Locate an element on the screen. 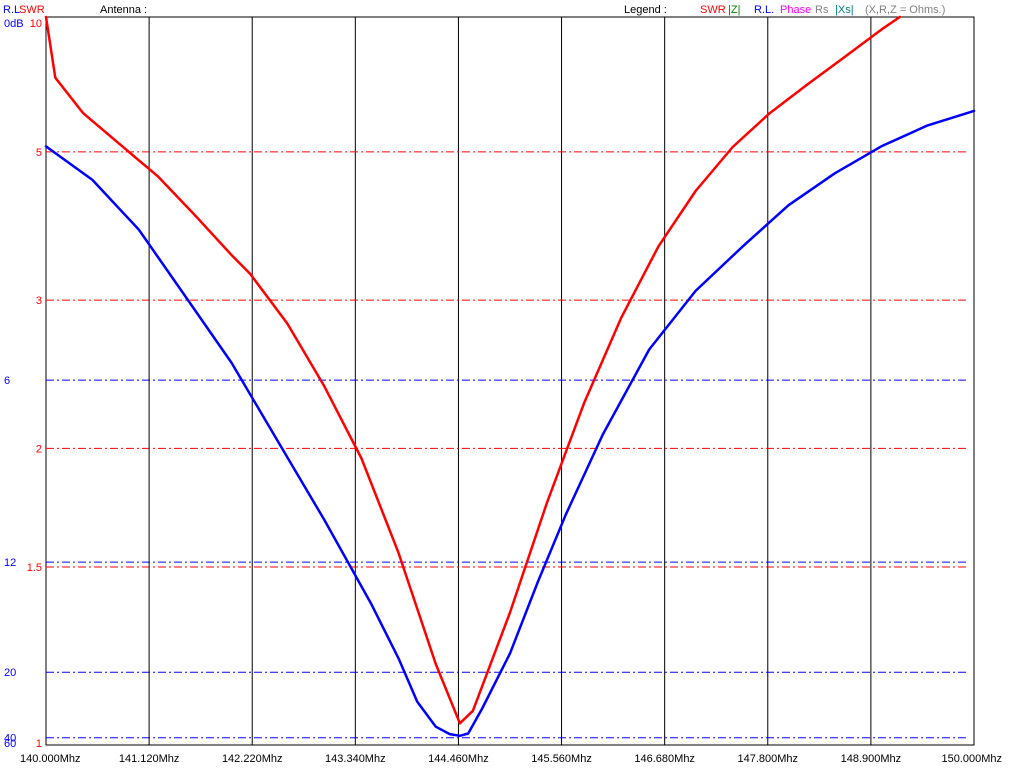  rl-axis-title: R.L is located at coordinates (11, 10).